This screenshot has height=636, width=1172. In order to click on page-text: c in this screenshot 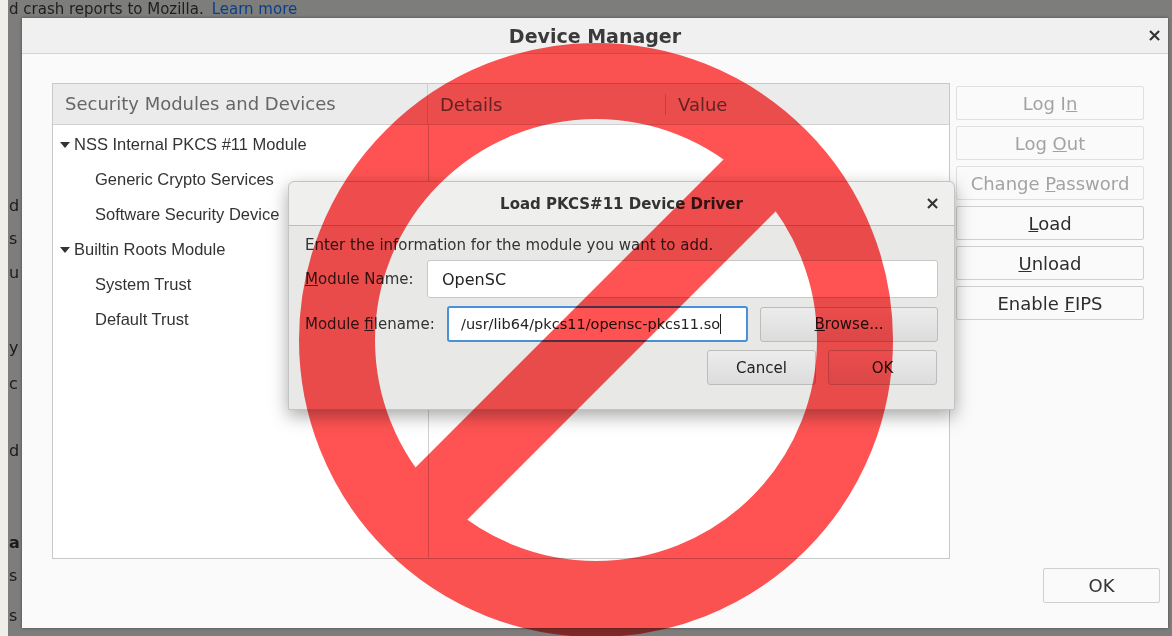, I will do `click(13, 383)`.